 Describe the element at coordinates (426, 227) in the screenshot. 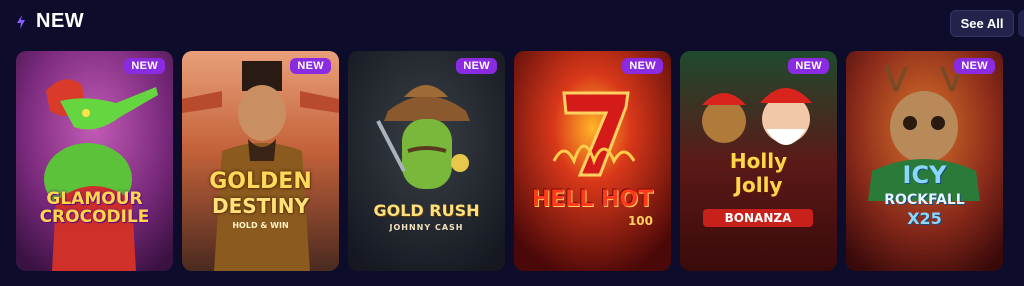

I see `game-subtitle: JOHNNY CASH` at that location.